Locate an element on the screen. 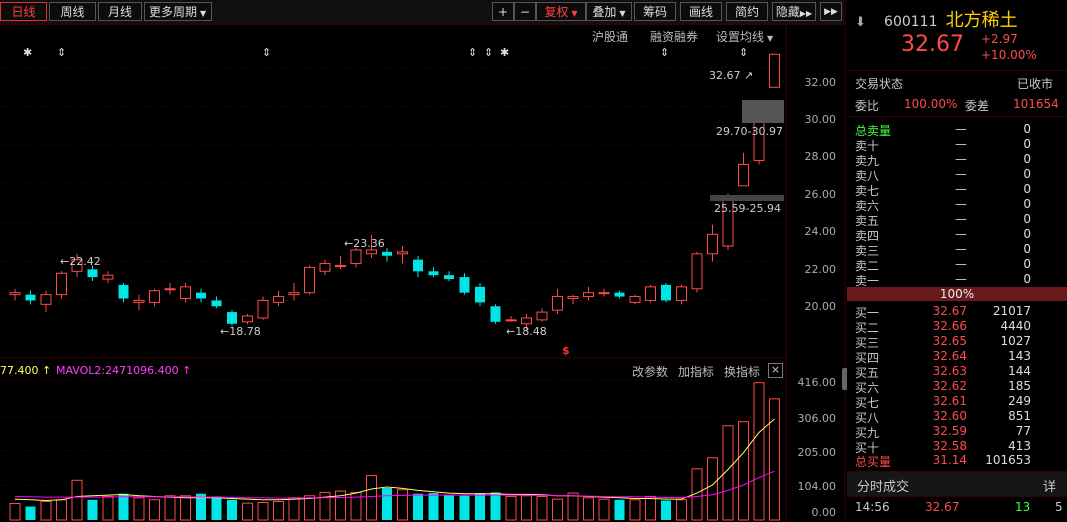  add-indicator-button: 加指标 is located at coordinates (696, 371).